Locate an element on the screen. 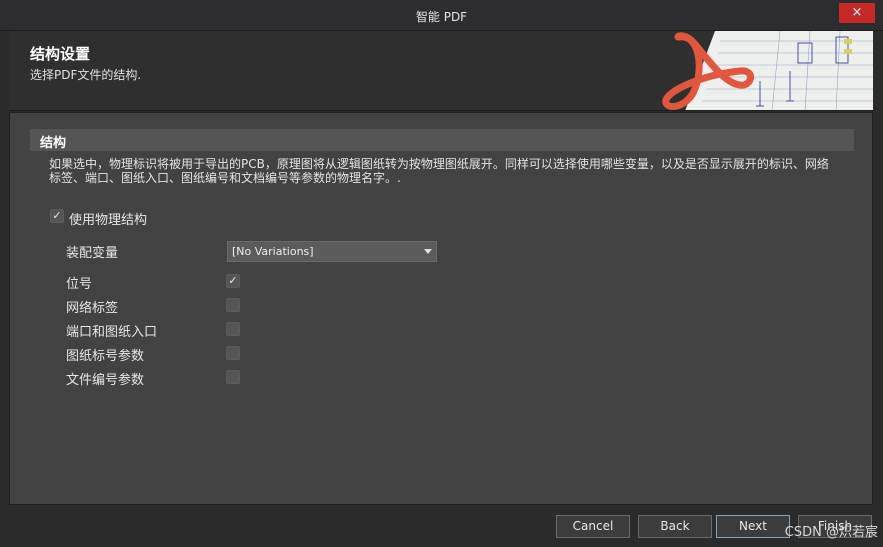  option-label-sheet-number: 图纸标号参数 is located at coordinates (105, 356).